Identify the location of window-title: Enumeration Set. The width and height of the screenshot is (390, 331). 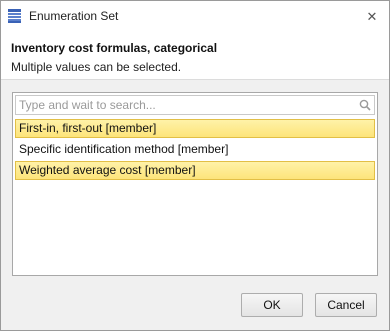
(74, 16).